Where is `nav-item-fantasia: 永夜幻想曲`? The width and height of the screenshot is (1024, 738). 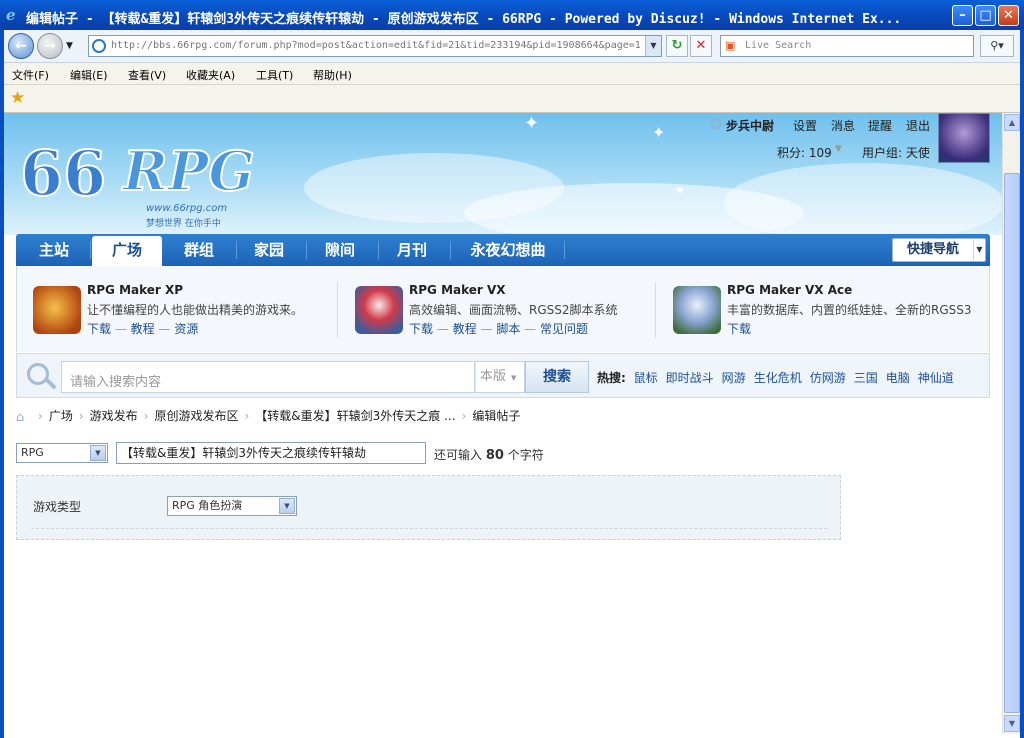
nav-item-fantasia: 永夜幻想曲 is located at coordinates (508, 250).